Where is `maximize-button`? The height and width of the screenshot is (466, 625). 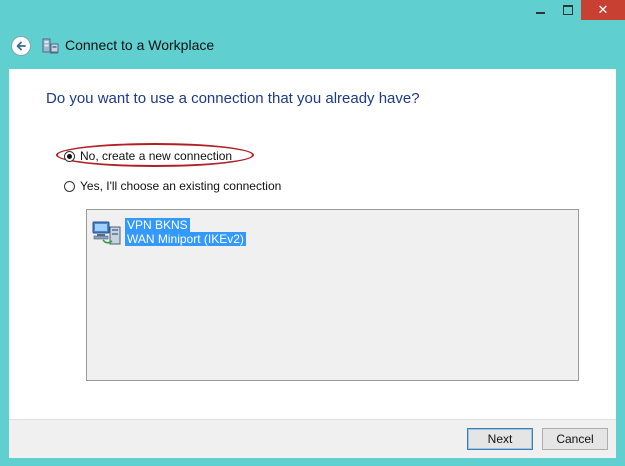
maximize-button is located at coordinates (567, 10).